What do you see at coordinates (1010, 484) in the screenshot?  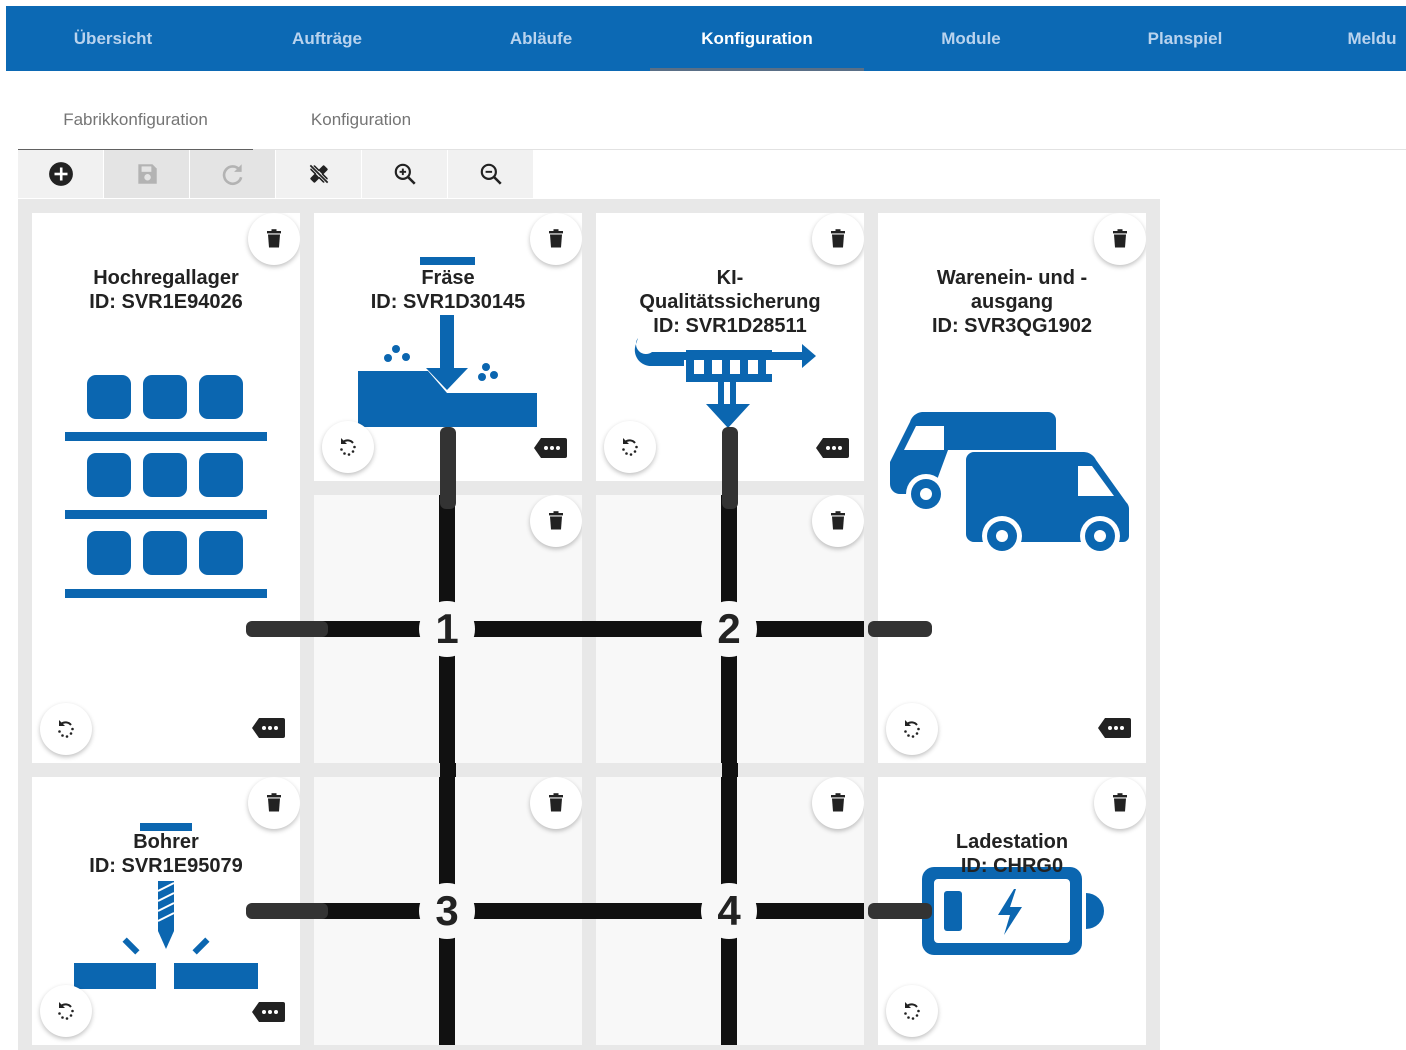 I see `delivery-trucks-icon` at bounding box center [1010, 484].